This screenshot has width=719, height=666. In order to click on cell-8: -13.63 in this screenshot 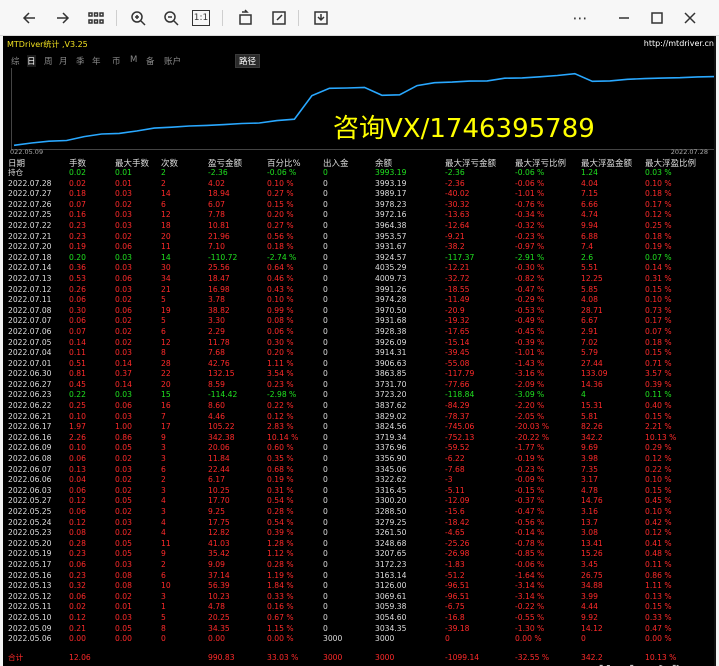, I will do `click(457, 215)`.